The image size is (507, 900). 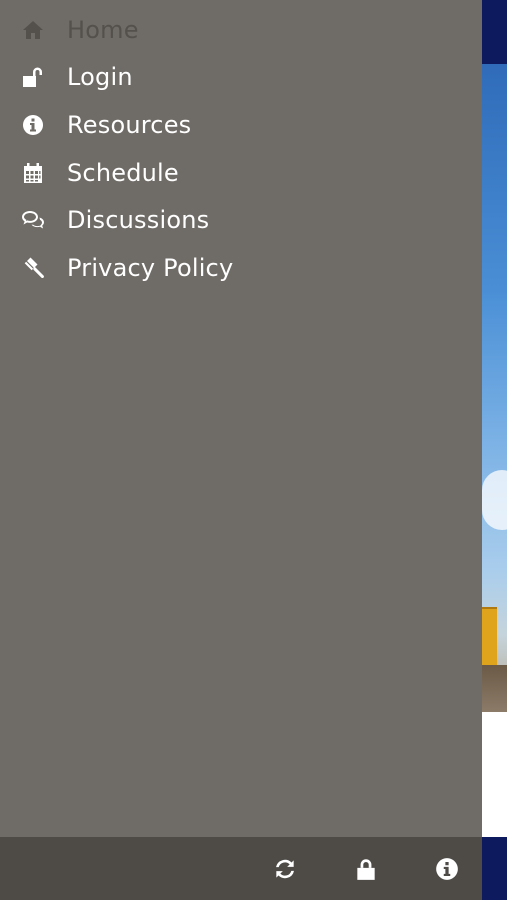 I want to click on gavel-icon, so click(x=33, y=268).